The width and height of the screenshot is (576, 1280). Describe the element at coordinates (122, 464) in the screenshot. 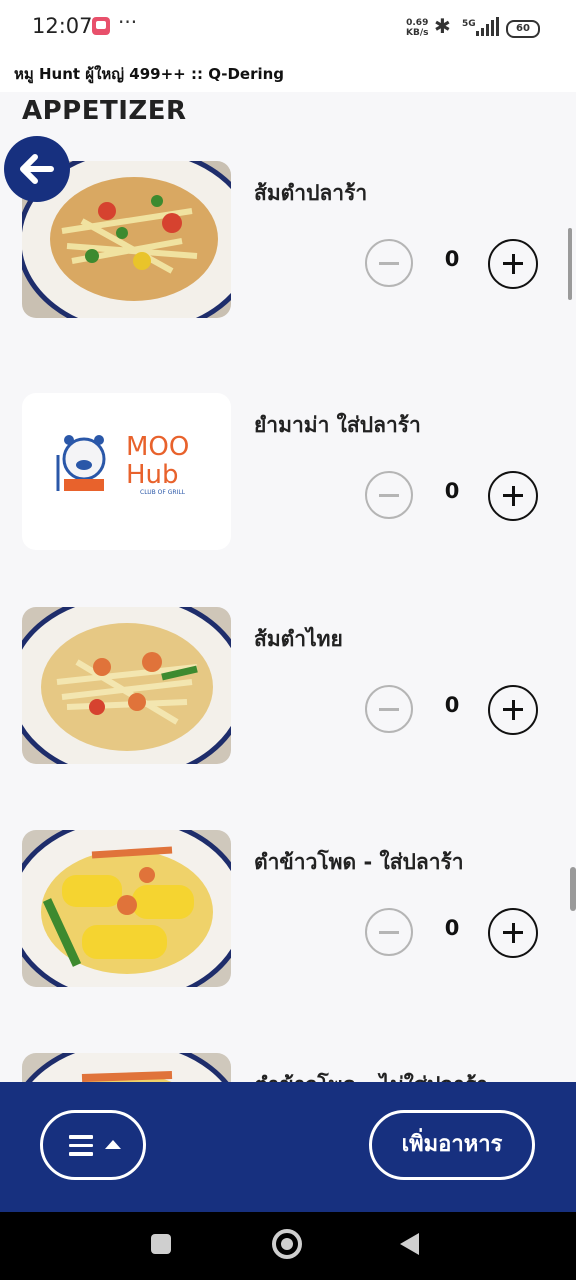

I see `moo-hub-logo: MOO Hub CLUB OF GRILL` at that location.